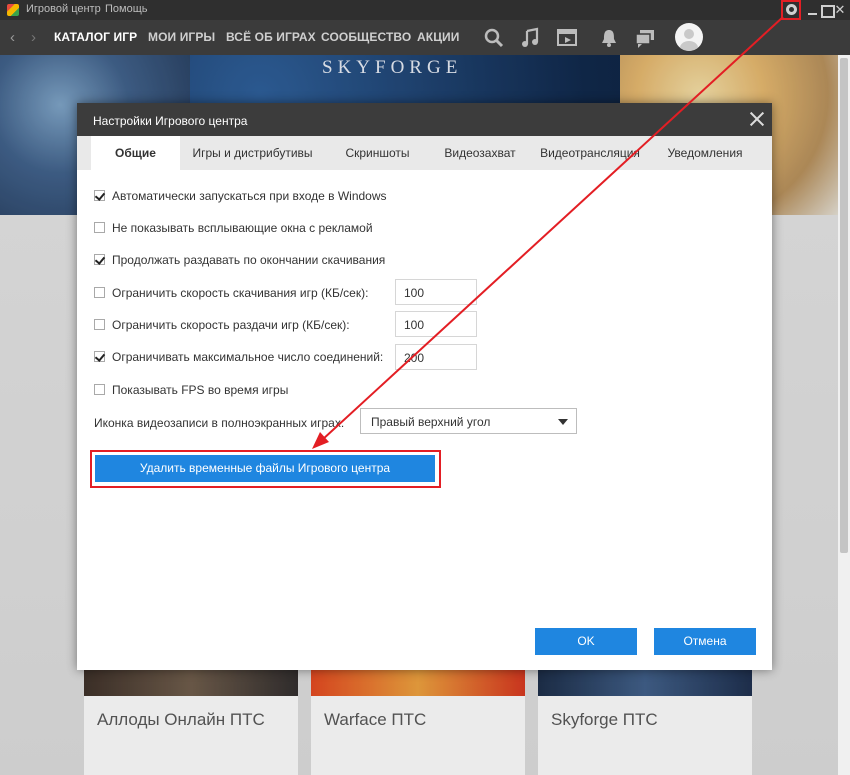 The width and height of the screenshot is (850, 775). Describe the element at coordinates (705, 153) in the screenshot. I see `tab-notifications: Уведомления` at that location.